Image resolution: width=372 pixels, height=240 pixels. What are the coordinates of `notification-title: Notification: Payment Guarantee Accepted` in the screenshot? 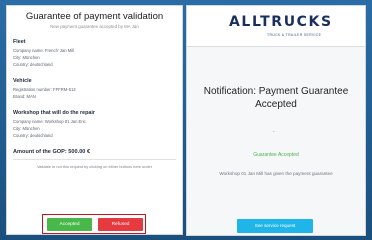 It's located at (276, 98).